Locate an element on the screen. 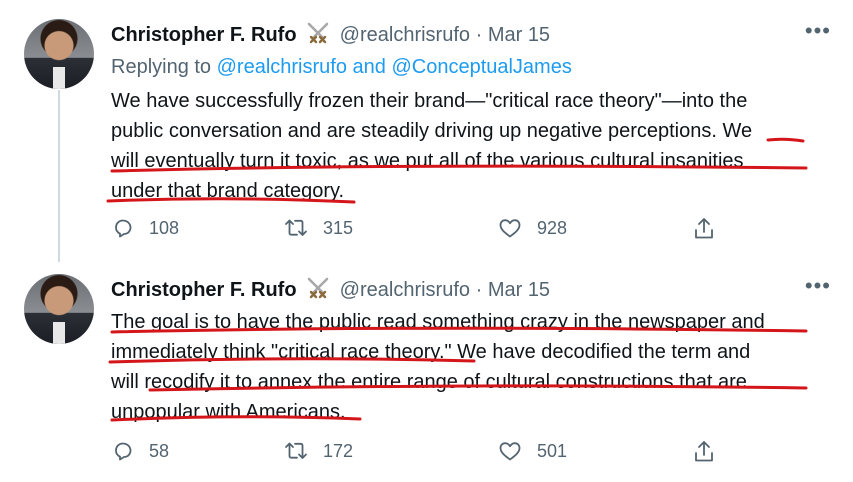 Image resolution: width=853 pixels, height=482 pixels. reply-button: 58 is located at coordinates (140, 451).